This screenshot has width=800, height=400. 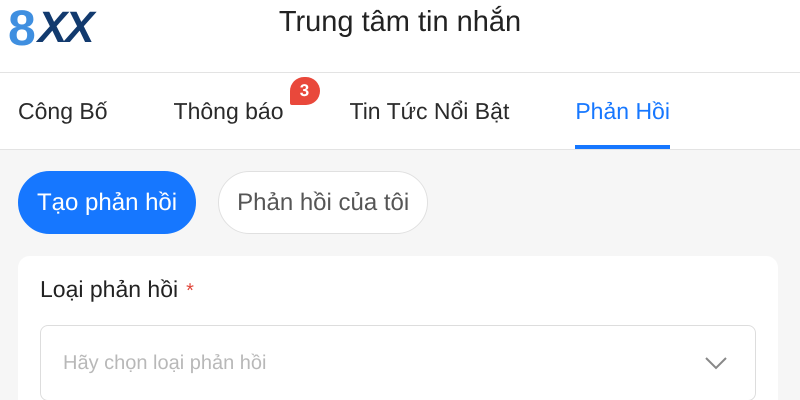 What do you see at coordinates (323, 202) in the screenshot?
I see `segment-button: Phản hồi của tôi` at bounding box center [323, 202].